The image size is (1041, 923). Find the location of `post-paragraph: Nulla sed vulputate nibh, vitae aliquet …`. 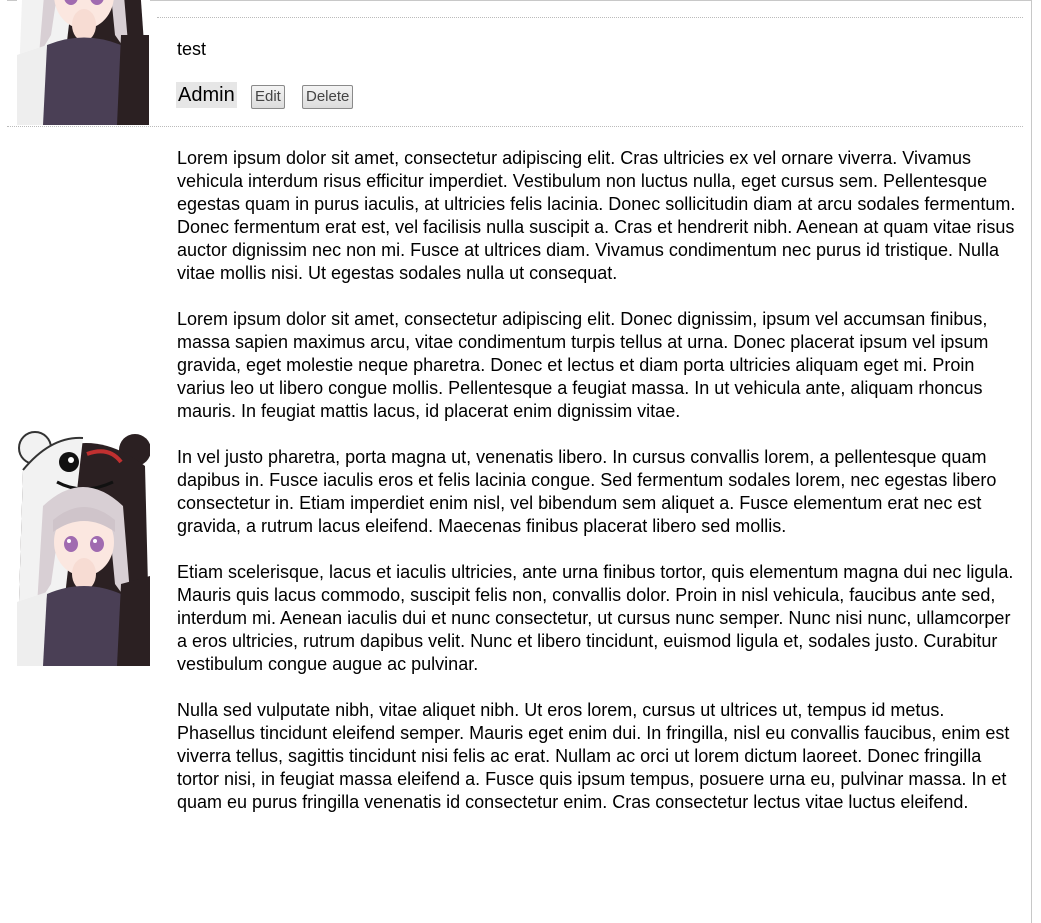

post-paragraph: Nulla sed vulputate nibh, vitae aliquet … is located at coordinates (593, 756).